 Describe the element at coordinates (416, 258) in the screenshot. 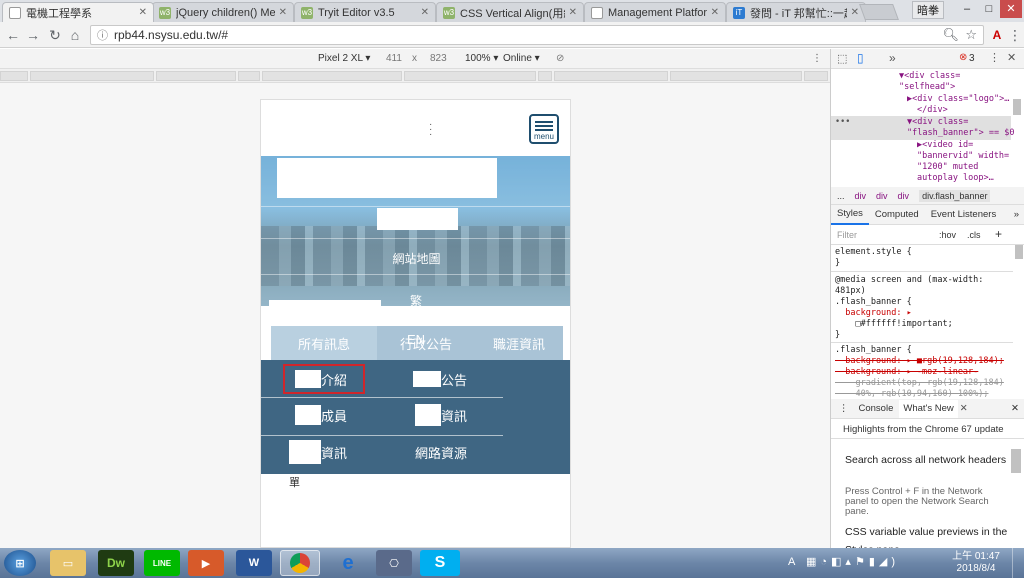

I see `sitemap-link: 網站地圖` at that location.